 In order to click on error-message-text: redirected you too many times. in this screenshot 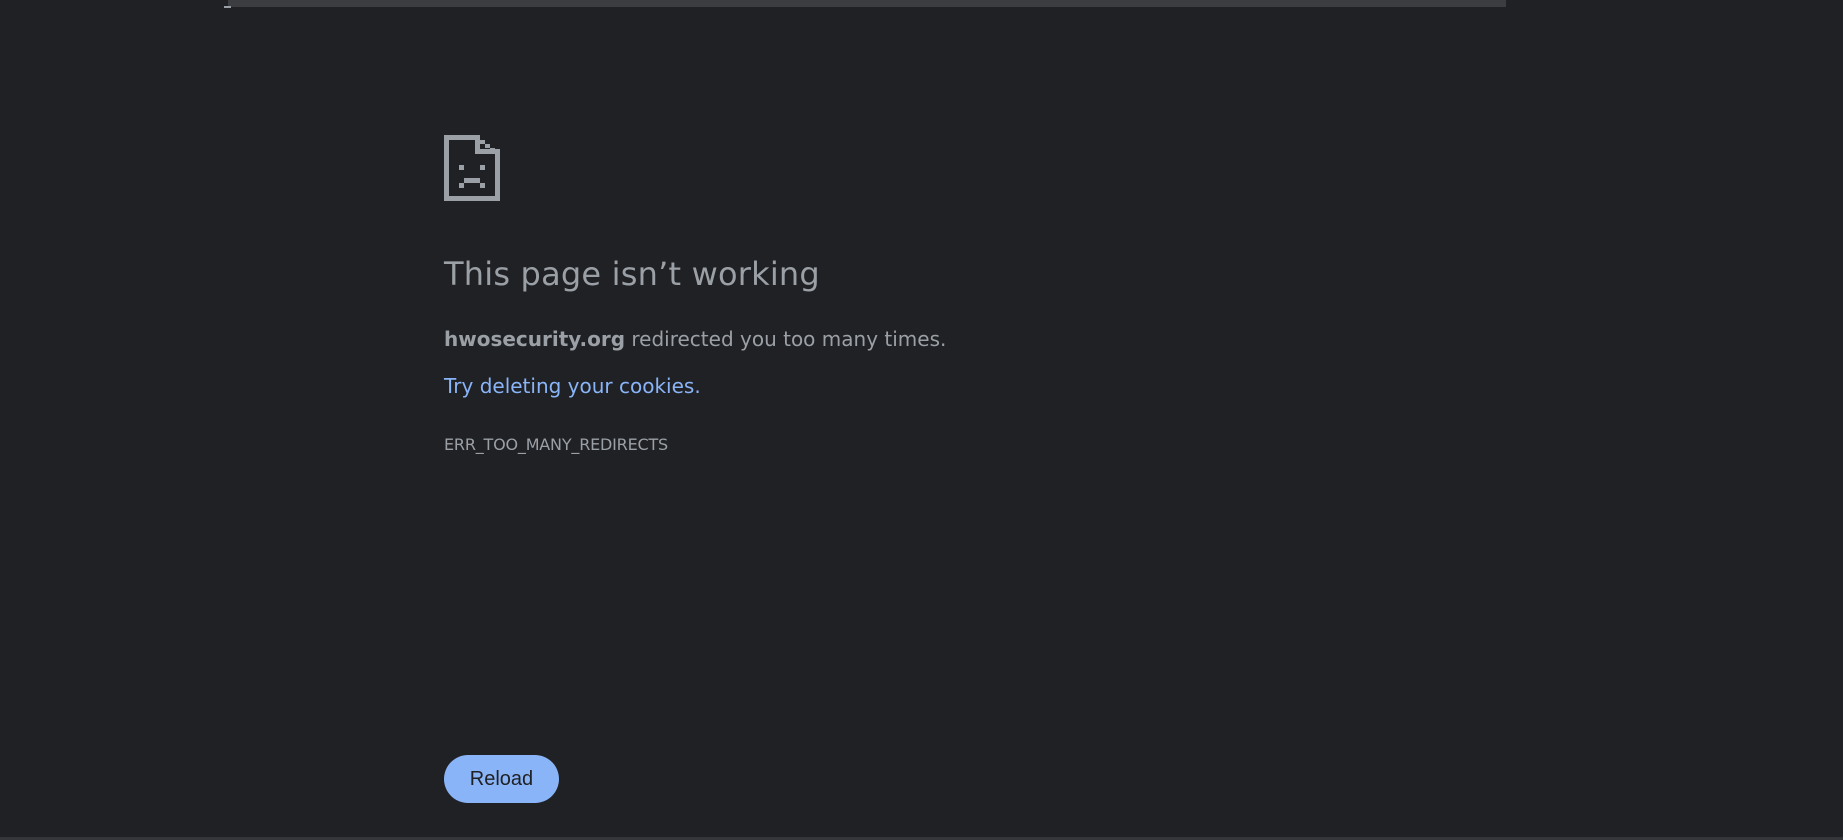, I will do `click(786, 339)`.